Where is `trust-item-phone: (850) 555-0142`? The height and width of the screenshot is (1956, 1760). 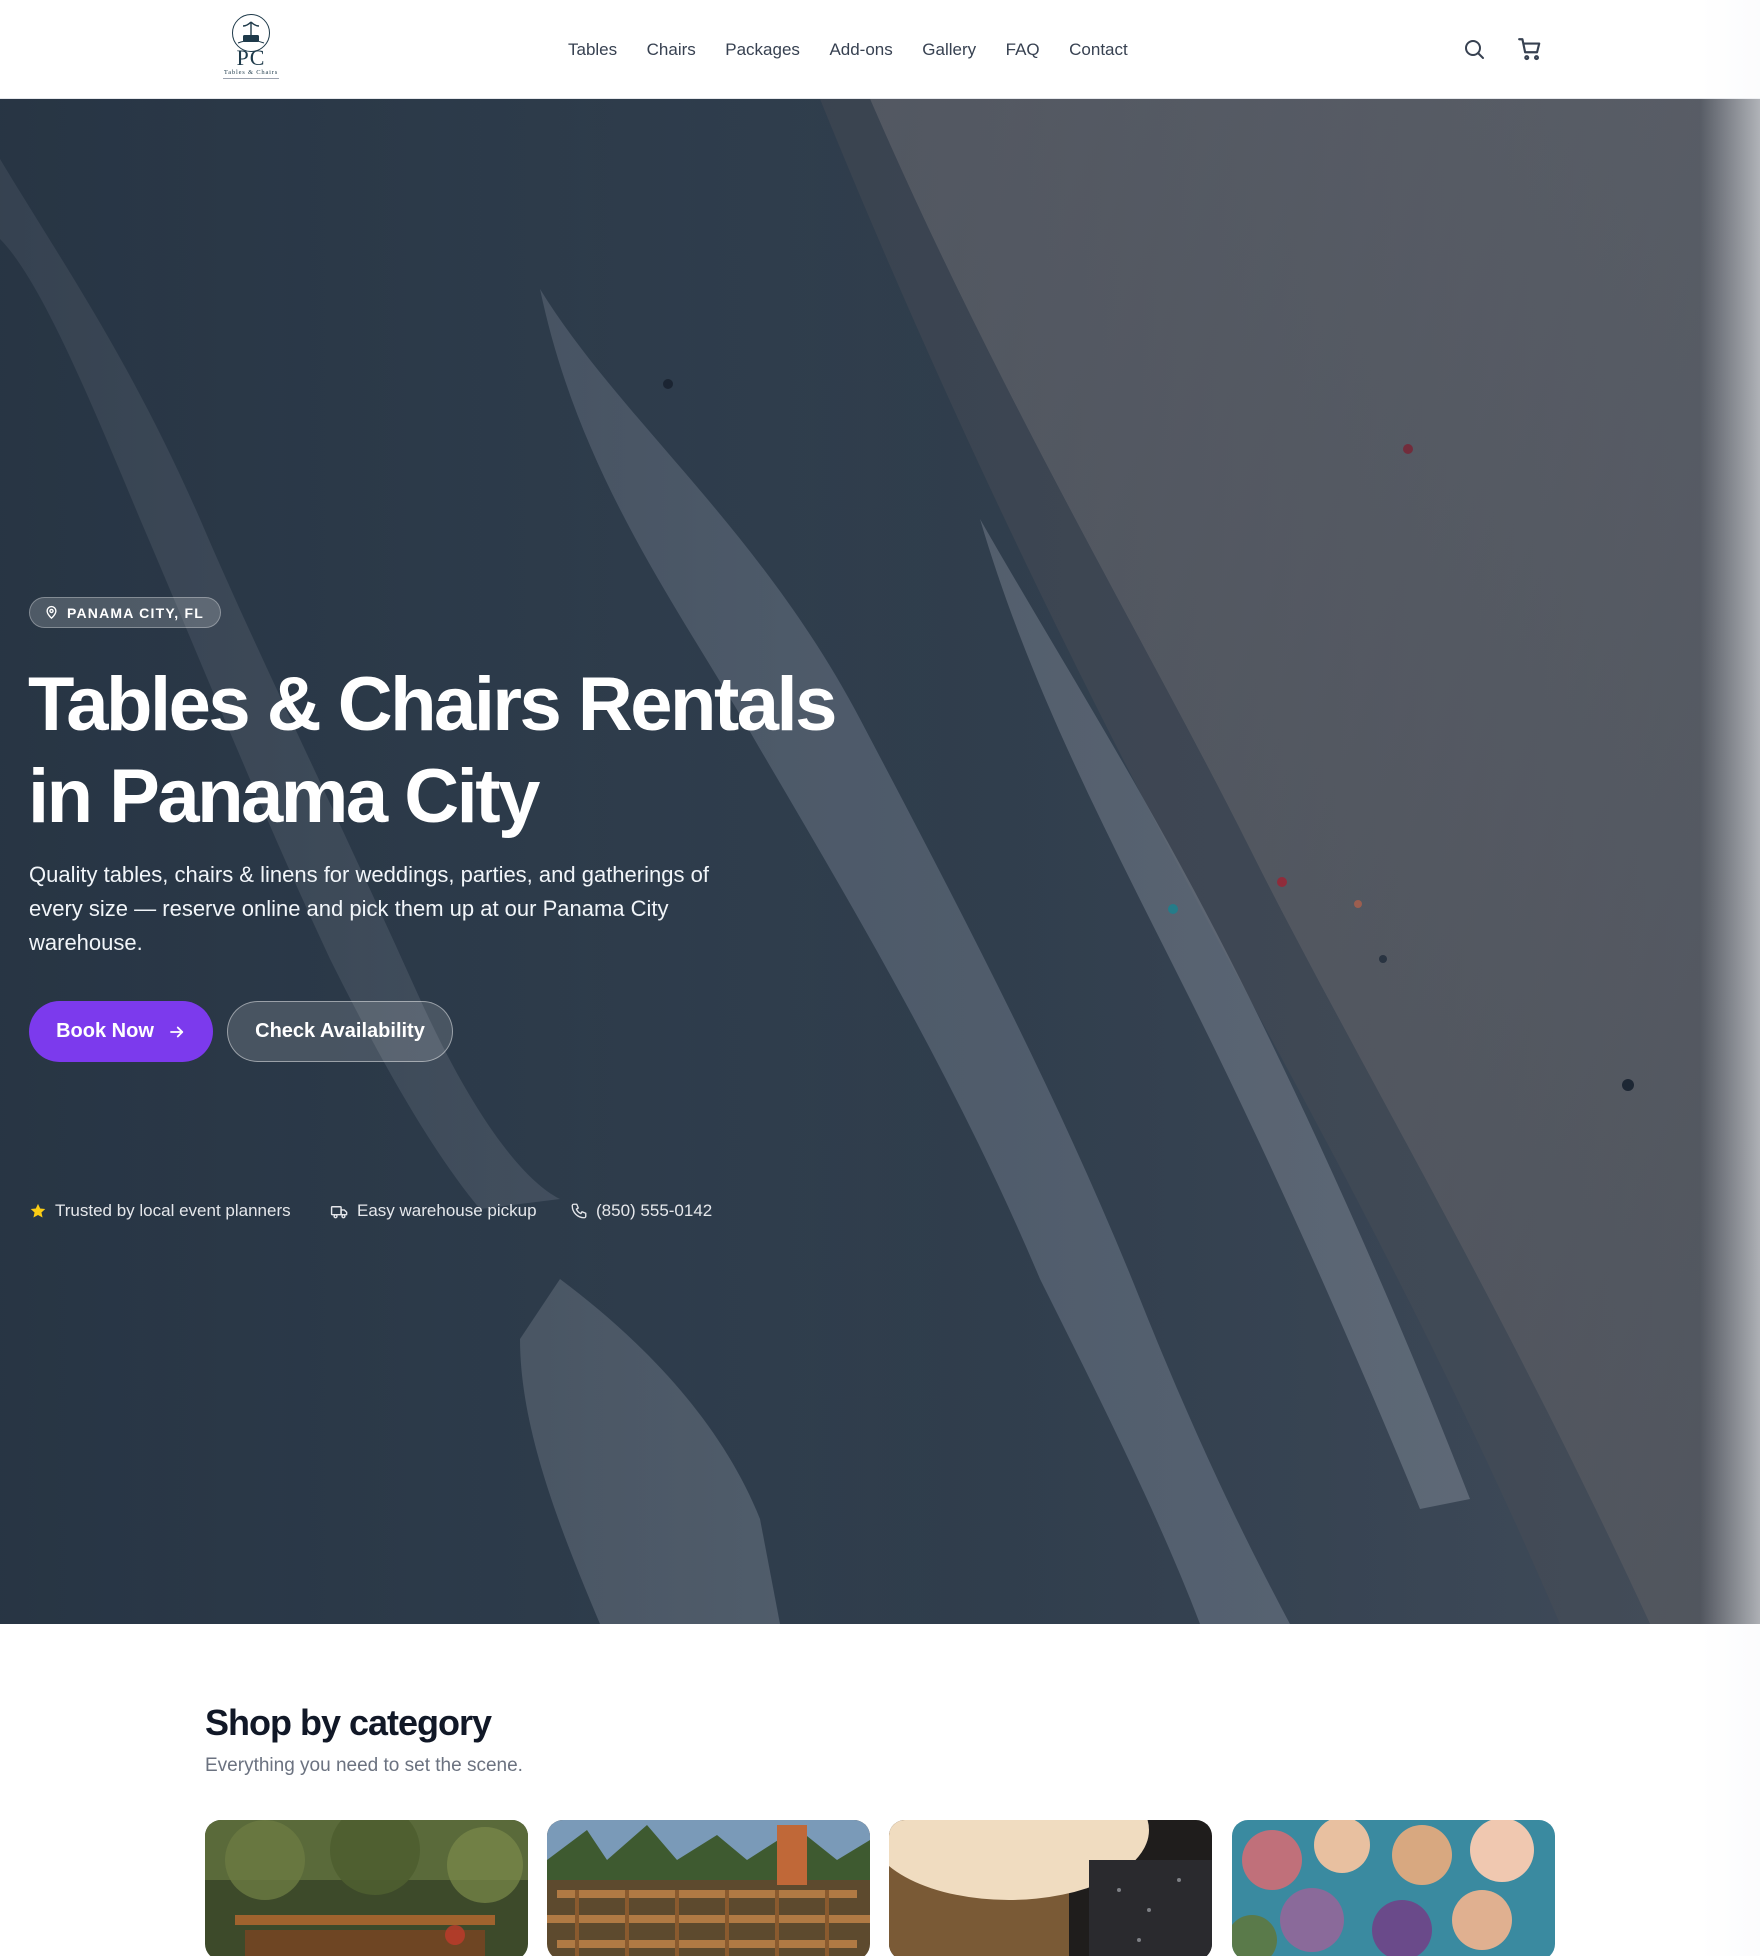
trust-item-phone: (850) 555-0142 is located at coordinates (641, 1211).